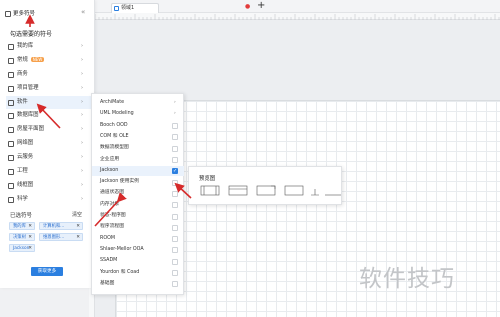  I want to click on selected-chip: Jackson ✕, so click(22, 248).